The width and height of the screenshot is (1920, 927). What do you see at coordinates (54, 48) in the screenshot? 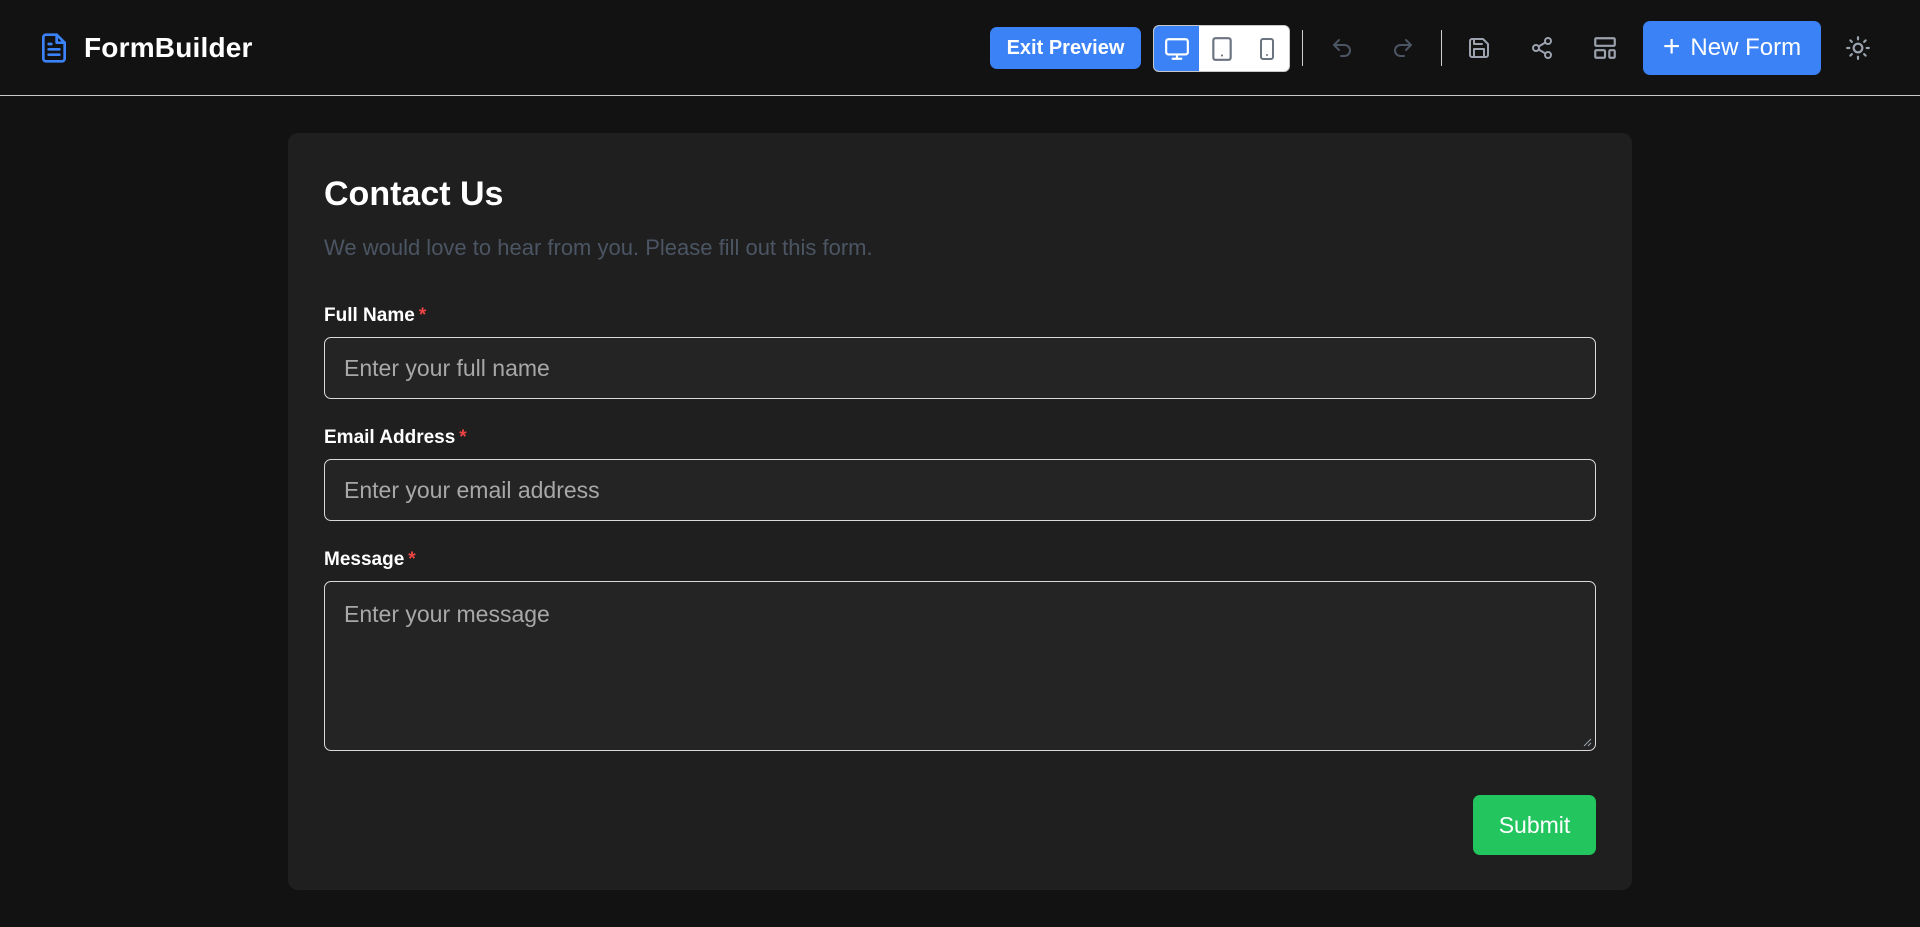
I see `document-icon` at bounding box center [54, 48].